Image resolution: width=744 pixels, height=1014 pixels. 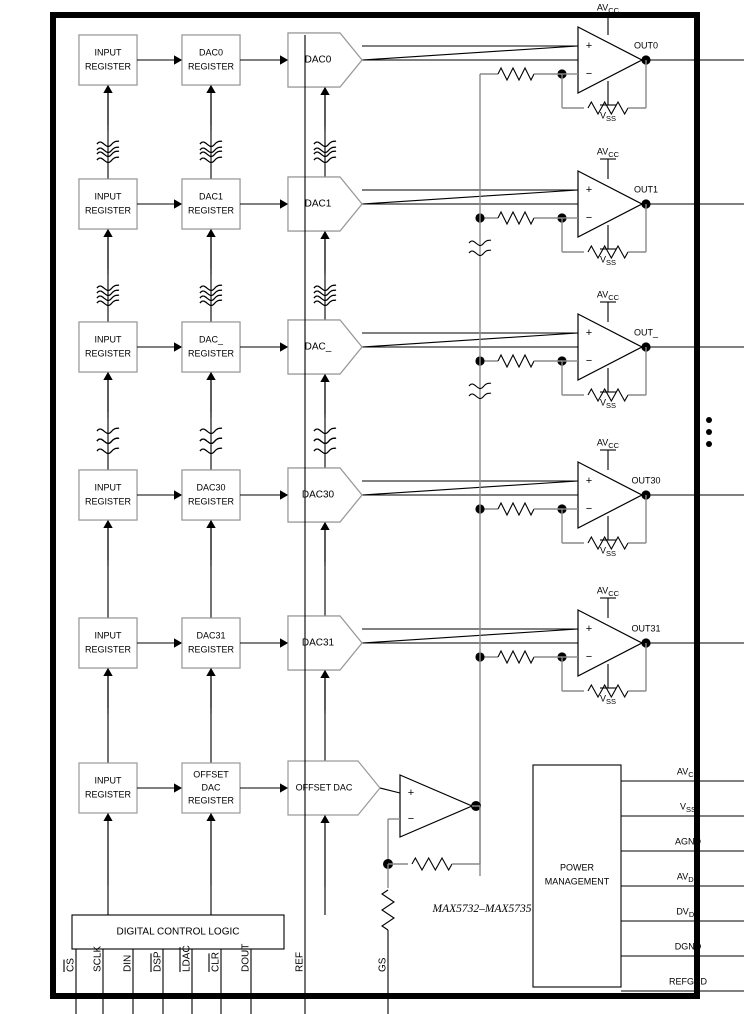 I want to click on input-register-label2-row0: REGISTER, so click(x=108, y=66).